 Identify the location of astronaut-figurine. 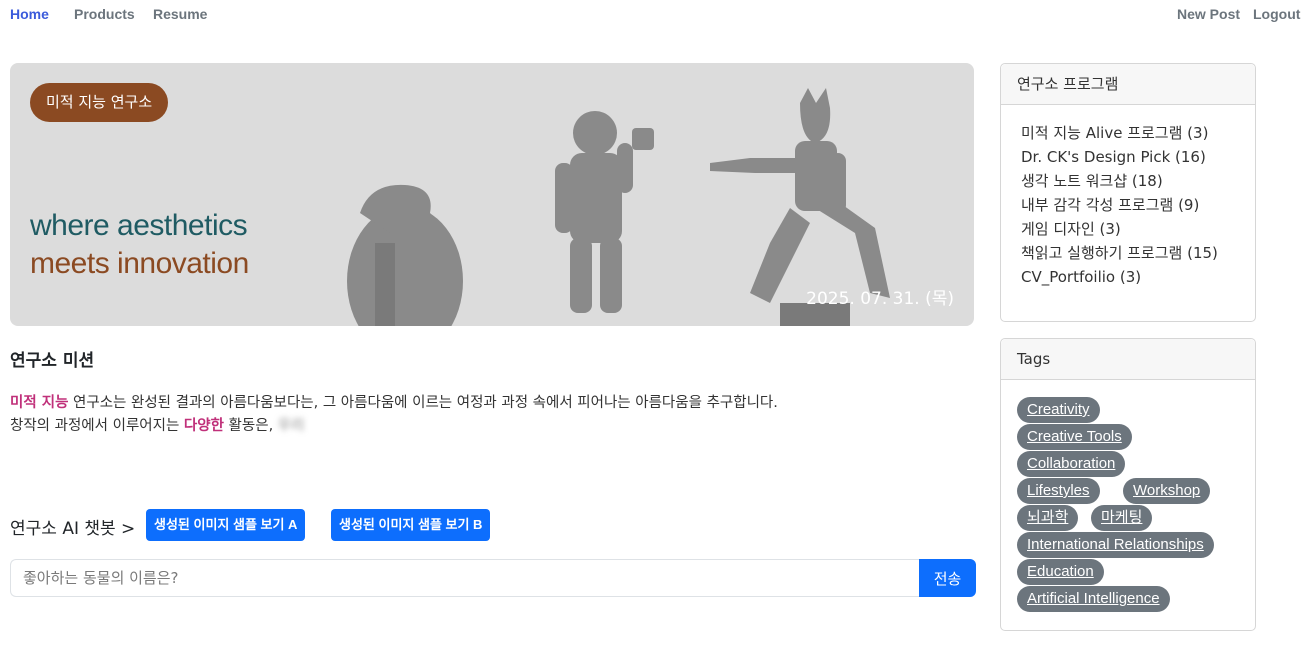
(604, 212).